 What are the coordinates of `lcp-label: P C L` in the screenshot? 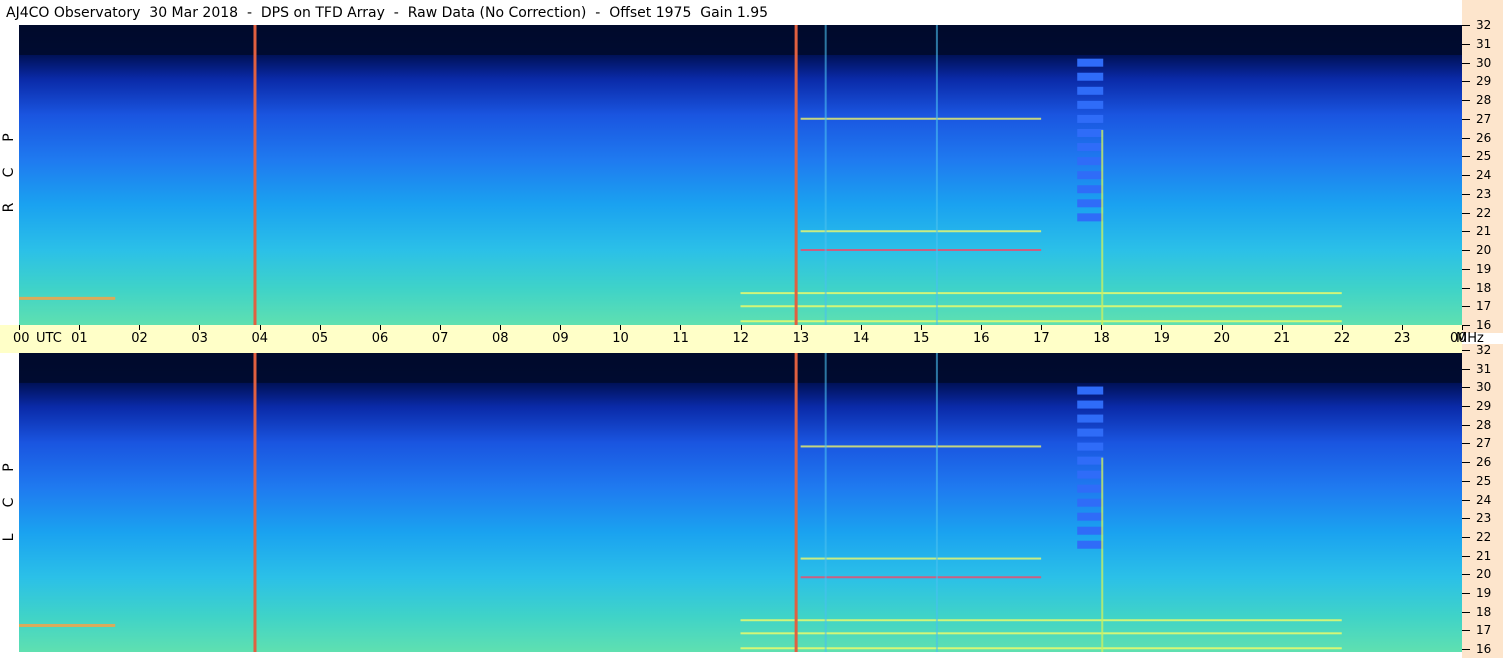 It's located at (9, 502).